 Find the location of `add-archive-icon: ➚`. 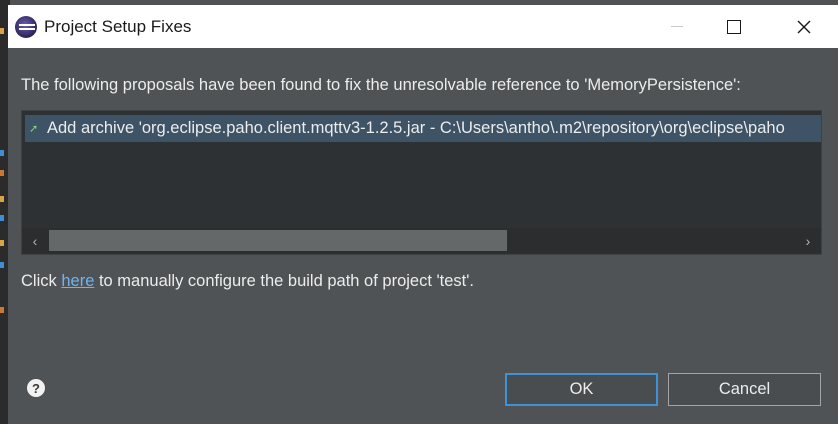

add-archive-icon: ➚ is located at coordinates (34, 129).